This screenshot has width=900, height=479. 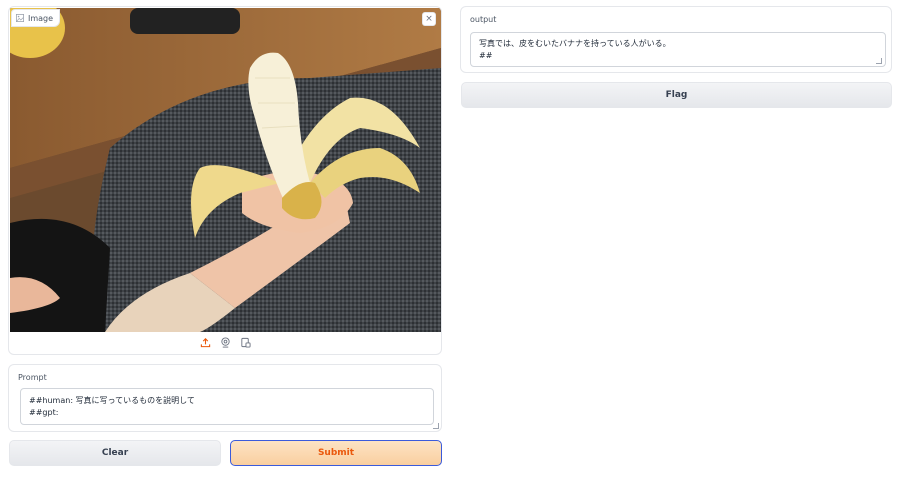 I want to click on clipboard-icon, so click(x=245, y=342).